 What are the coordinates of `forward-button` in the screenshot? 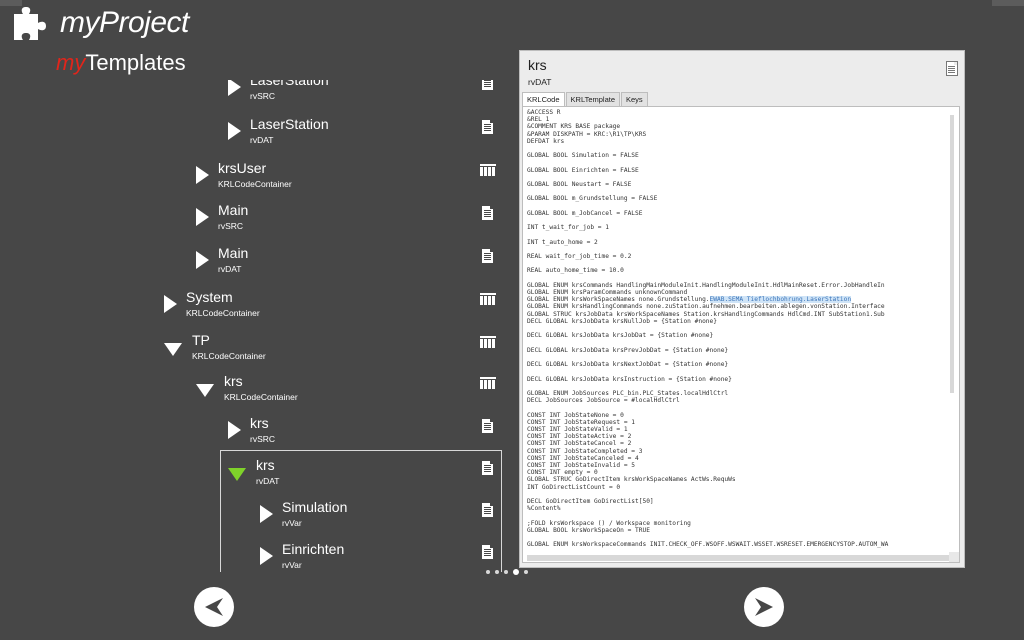 It's located at (764, 607).